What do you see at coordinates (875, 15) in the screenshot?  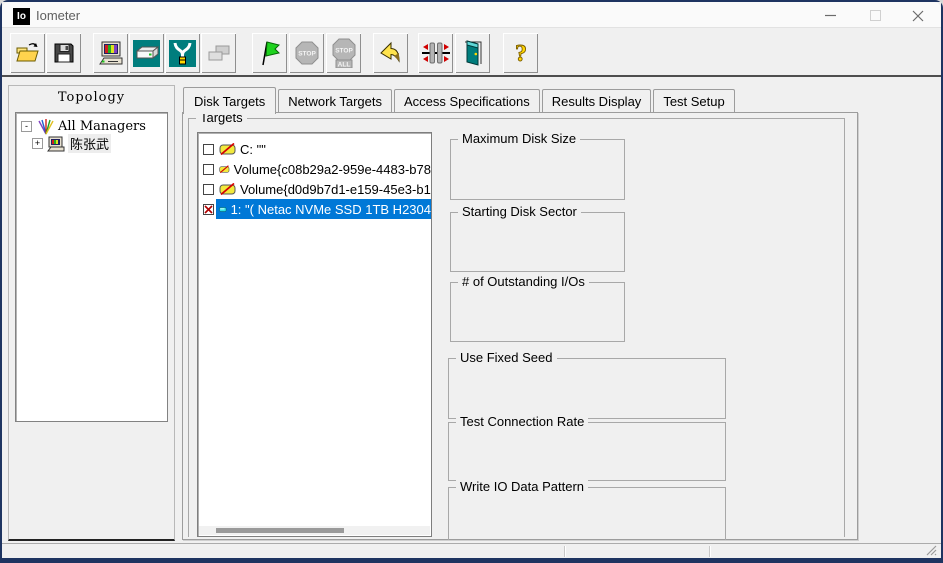 I see `maximize-button` at bounding box center [875, 15].